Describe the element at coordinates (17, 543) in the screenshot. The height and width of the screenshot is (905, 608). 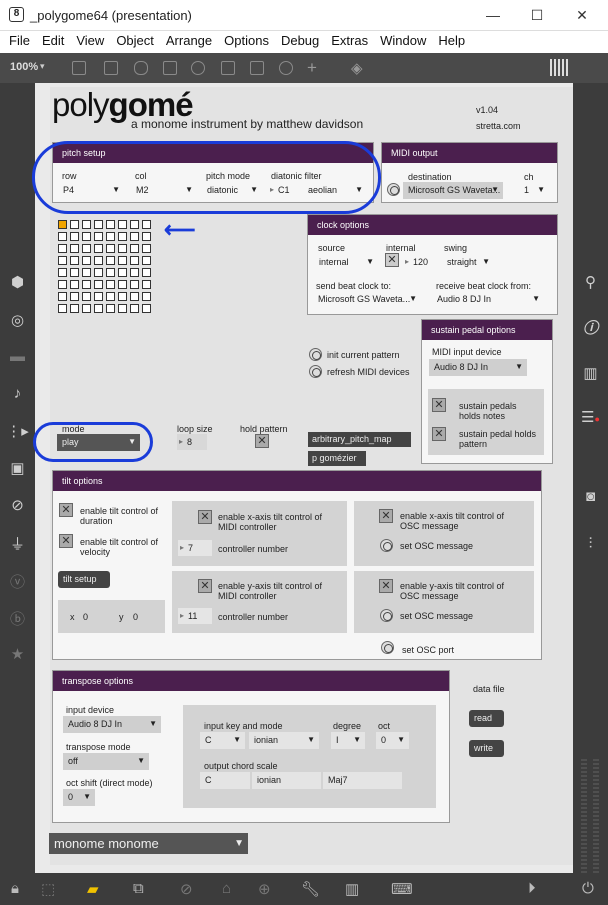
I see `plug-icon: ⏚` at that location.